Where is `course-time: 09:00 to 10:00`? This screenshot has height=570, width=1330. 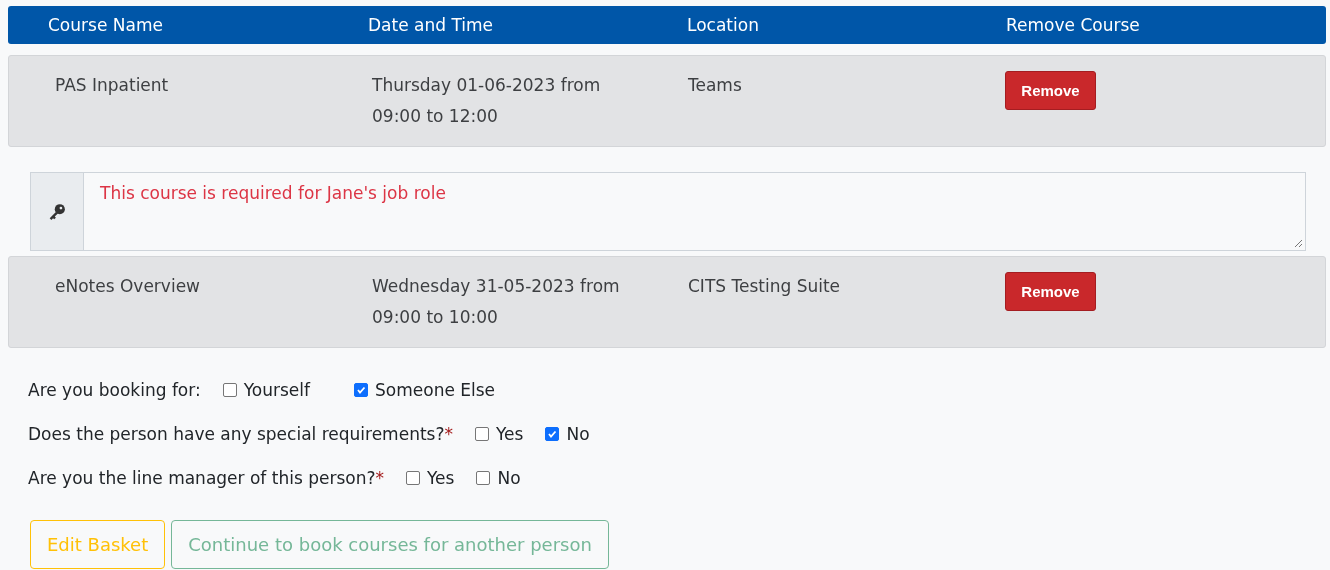
course-time: 09:00 to 10:00 is located at coordinates (435, 317).